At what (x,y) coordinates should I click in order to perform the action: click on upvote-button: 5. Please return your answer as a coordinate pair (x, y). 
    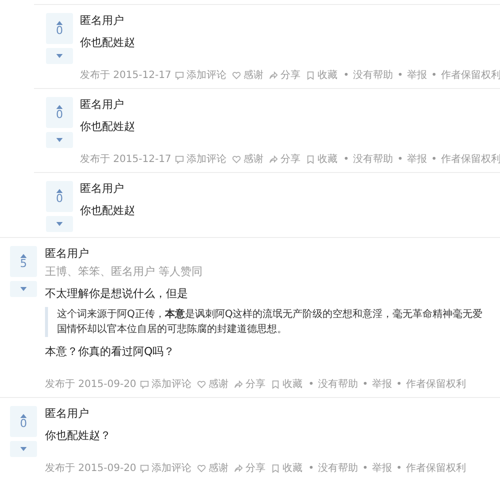
    Looking at the image, I should click on (23, 261).